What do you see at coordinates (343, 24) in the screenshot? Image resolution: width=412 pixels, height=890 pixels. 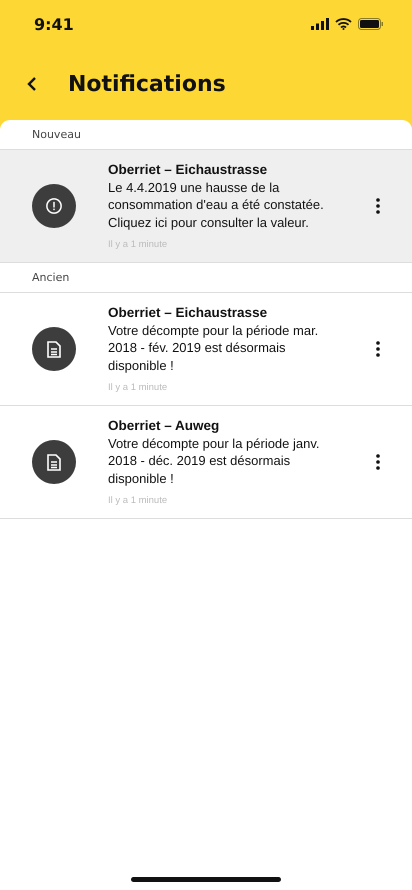 I see `wifi-icon` at bounding box center [343, 24].